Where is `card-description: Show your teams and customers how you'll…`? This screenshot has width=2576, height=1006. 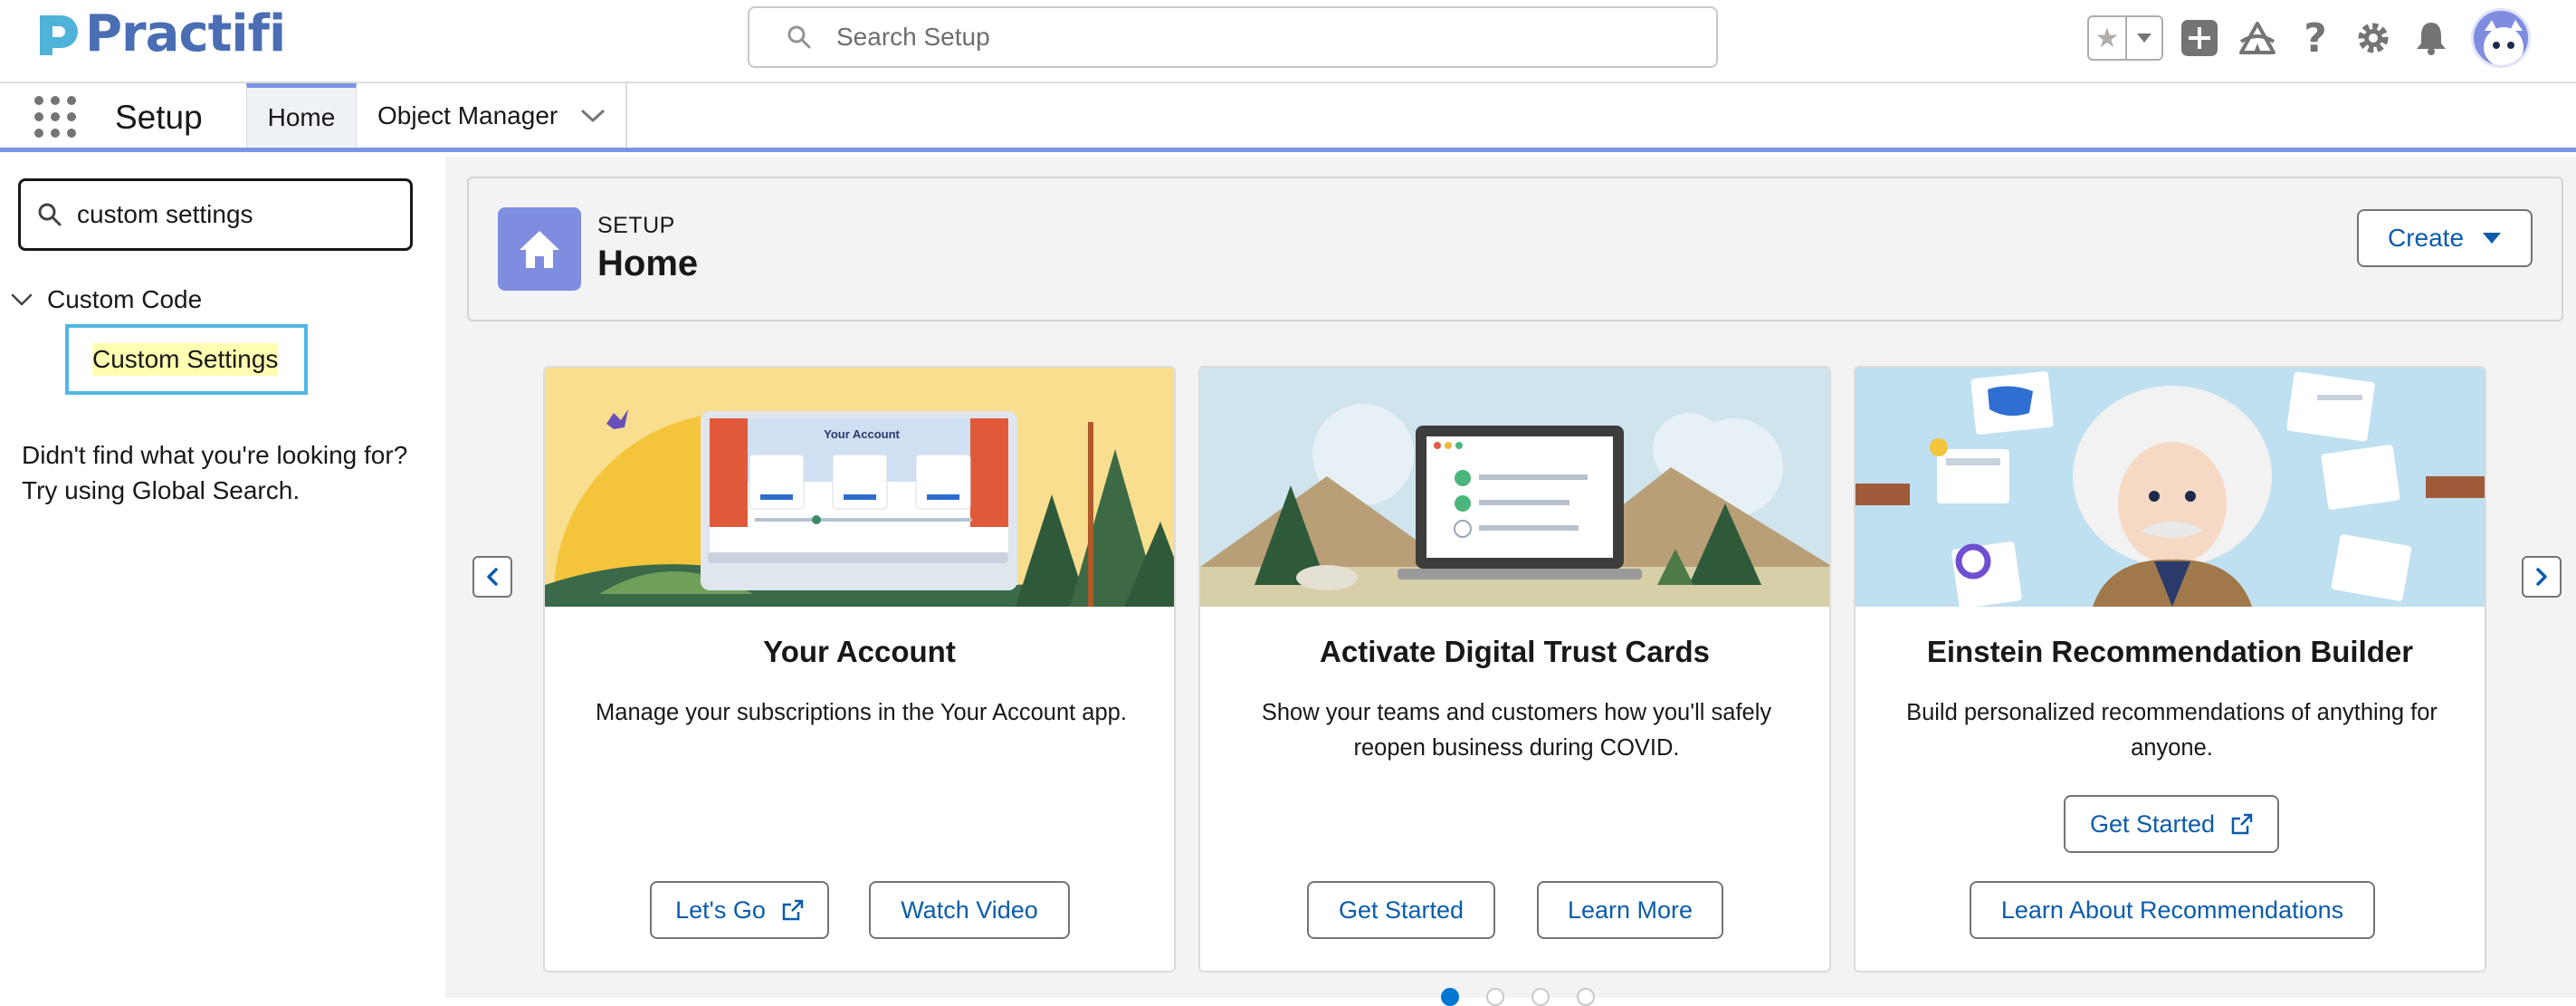 card-description: Show your teams and customers how you'll… is located at coordinates (1516, 730).